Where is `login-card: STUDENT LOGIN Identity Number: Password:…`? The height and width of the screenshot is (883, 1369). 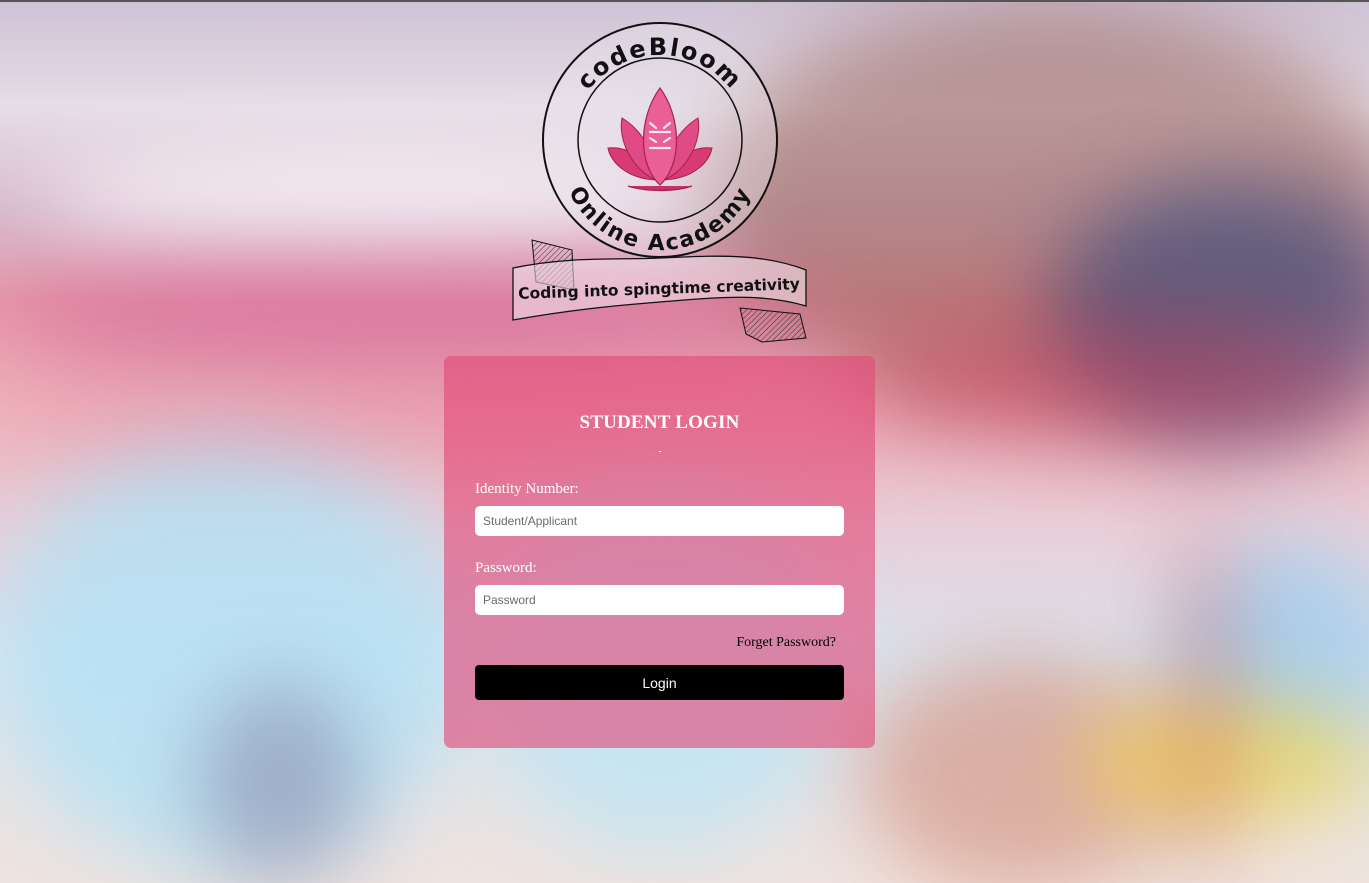
login-card: STUDENT LOGIN Identity Number: Password:… is located at coordinates (659, 552).